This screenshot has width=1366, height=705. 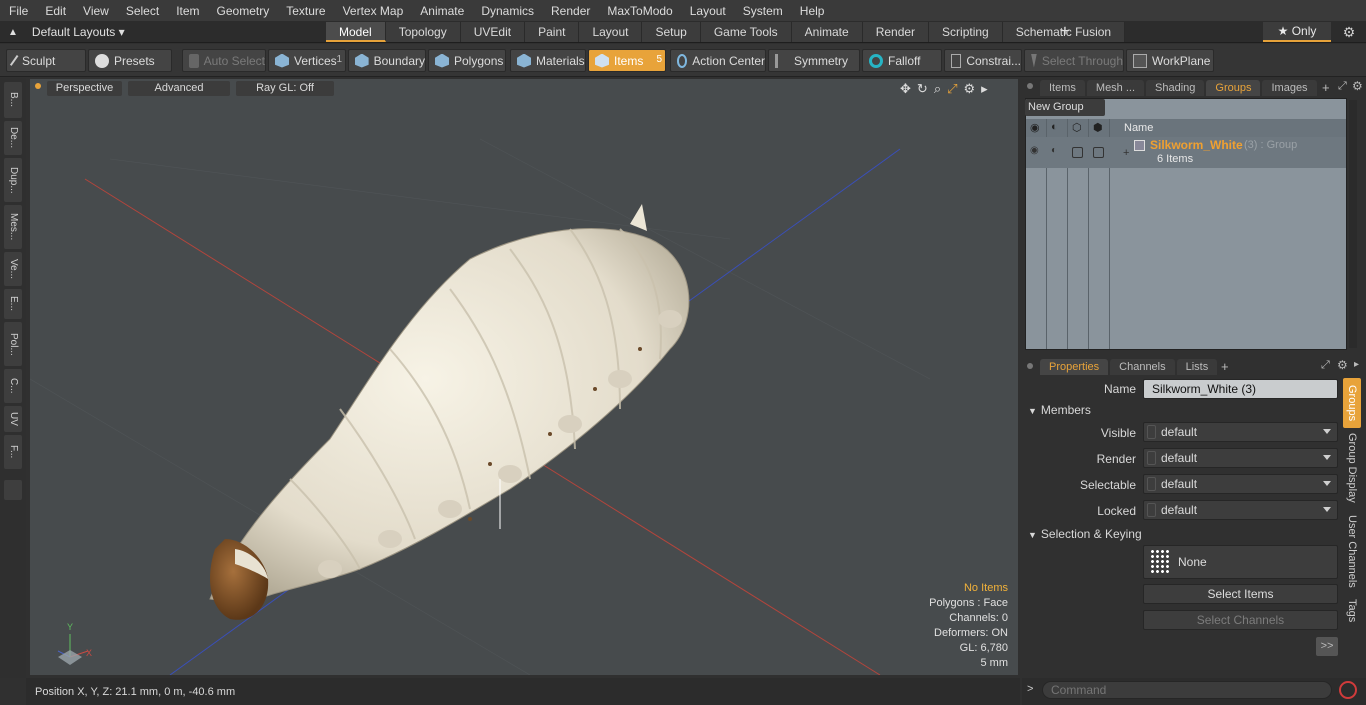 What do you see at coordinates (966, 32) in the screenshot?
I see `tab-scripting: Scripting` at bounding box center [966, 32].